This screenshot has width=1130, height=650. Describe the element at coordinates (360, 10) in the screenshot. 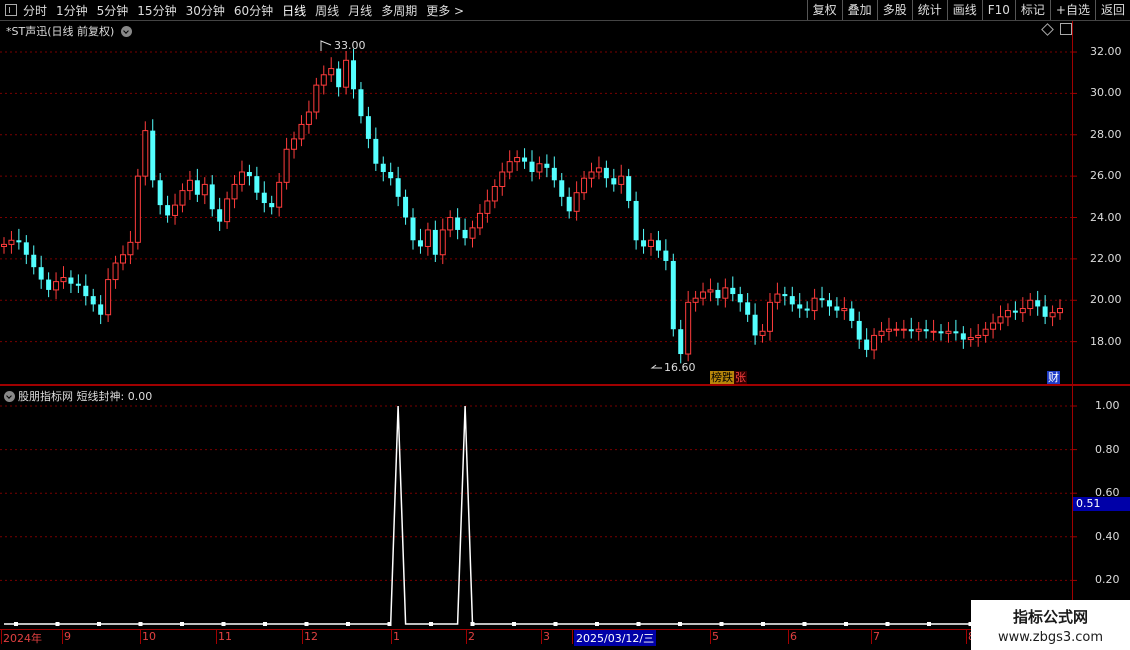

I see `period-tab: 月线` at that location.